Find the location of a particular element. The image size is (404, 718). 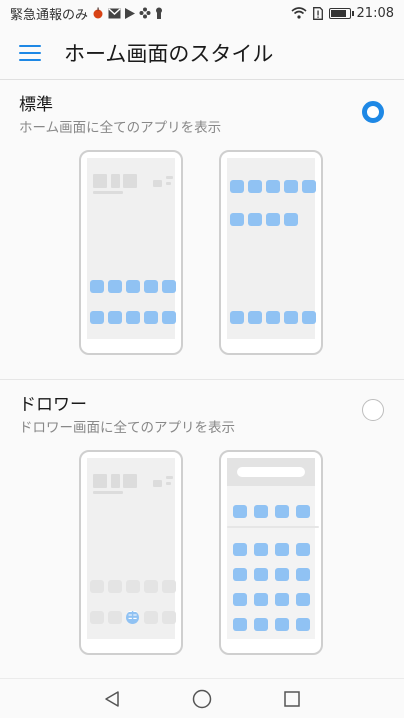

radio-drawer is located at coordinates (373, 410).